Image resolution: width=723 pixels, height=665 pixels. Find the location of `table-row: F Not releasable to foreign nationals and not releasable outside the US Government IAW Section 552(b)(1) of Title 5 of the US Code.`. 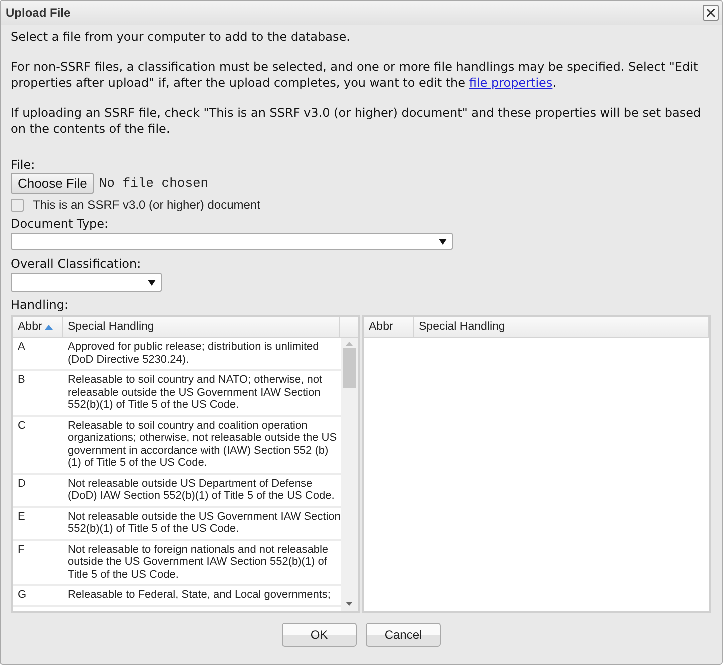

table-row: F Not releasable to foreign nationals and not releasable outside the US Government IAW Section 552(b)(1) of Title 5 of the US Code. is located at coordinates (177, 563).